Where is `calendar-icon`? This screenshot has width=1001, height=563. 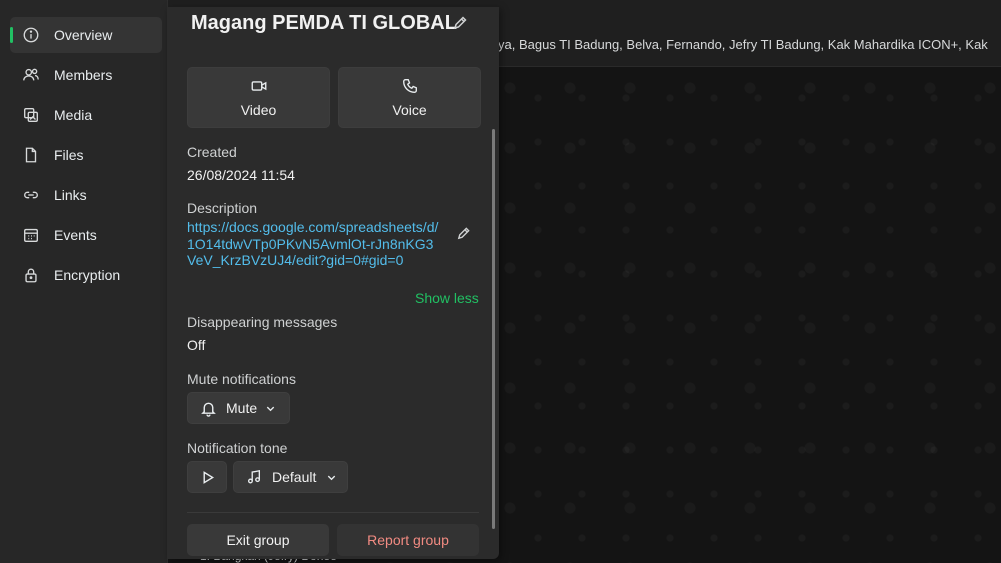
calendar-icon is located at coordinates (31, 235).